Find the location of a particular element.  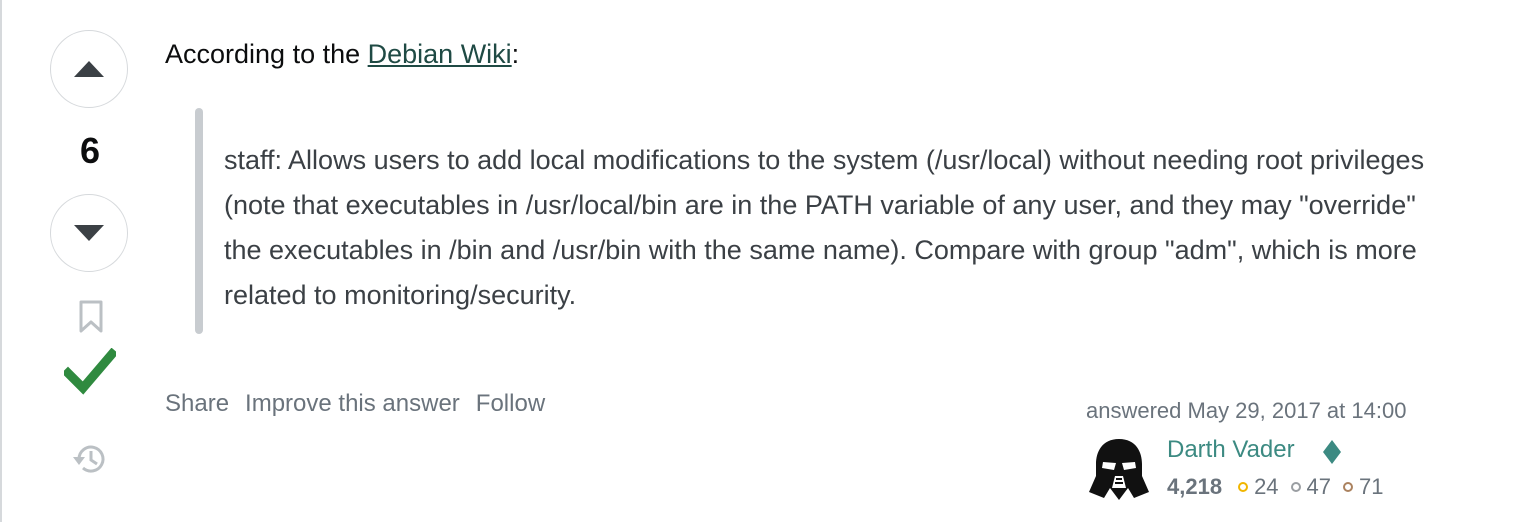

silver-badge-icon is located at coordinates (1295, 487).